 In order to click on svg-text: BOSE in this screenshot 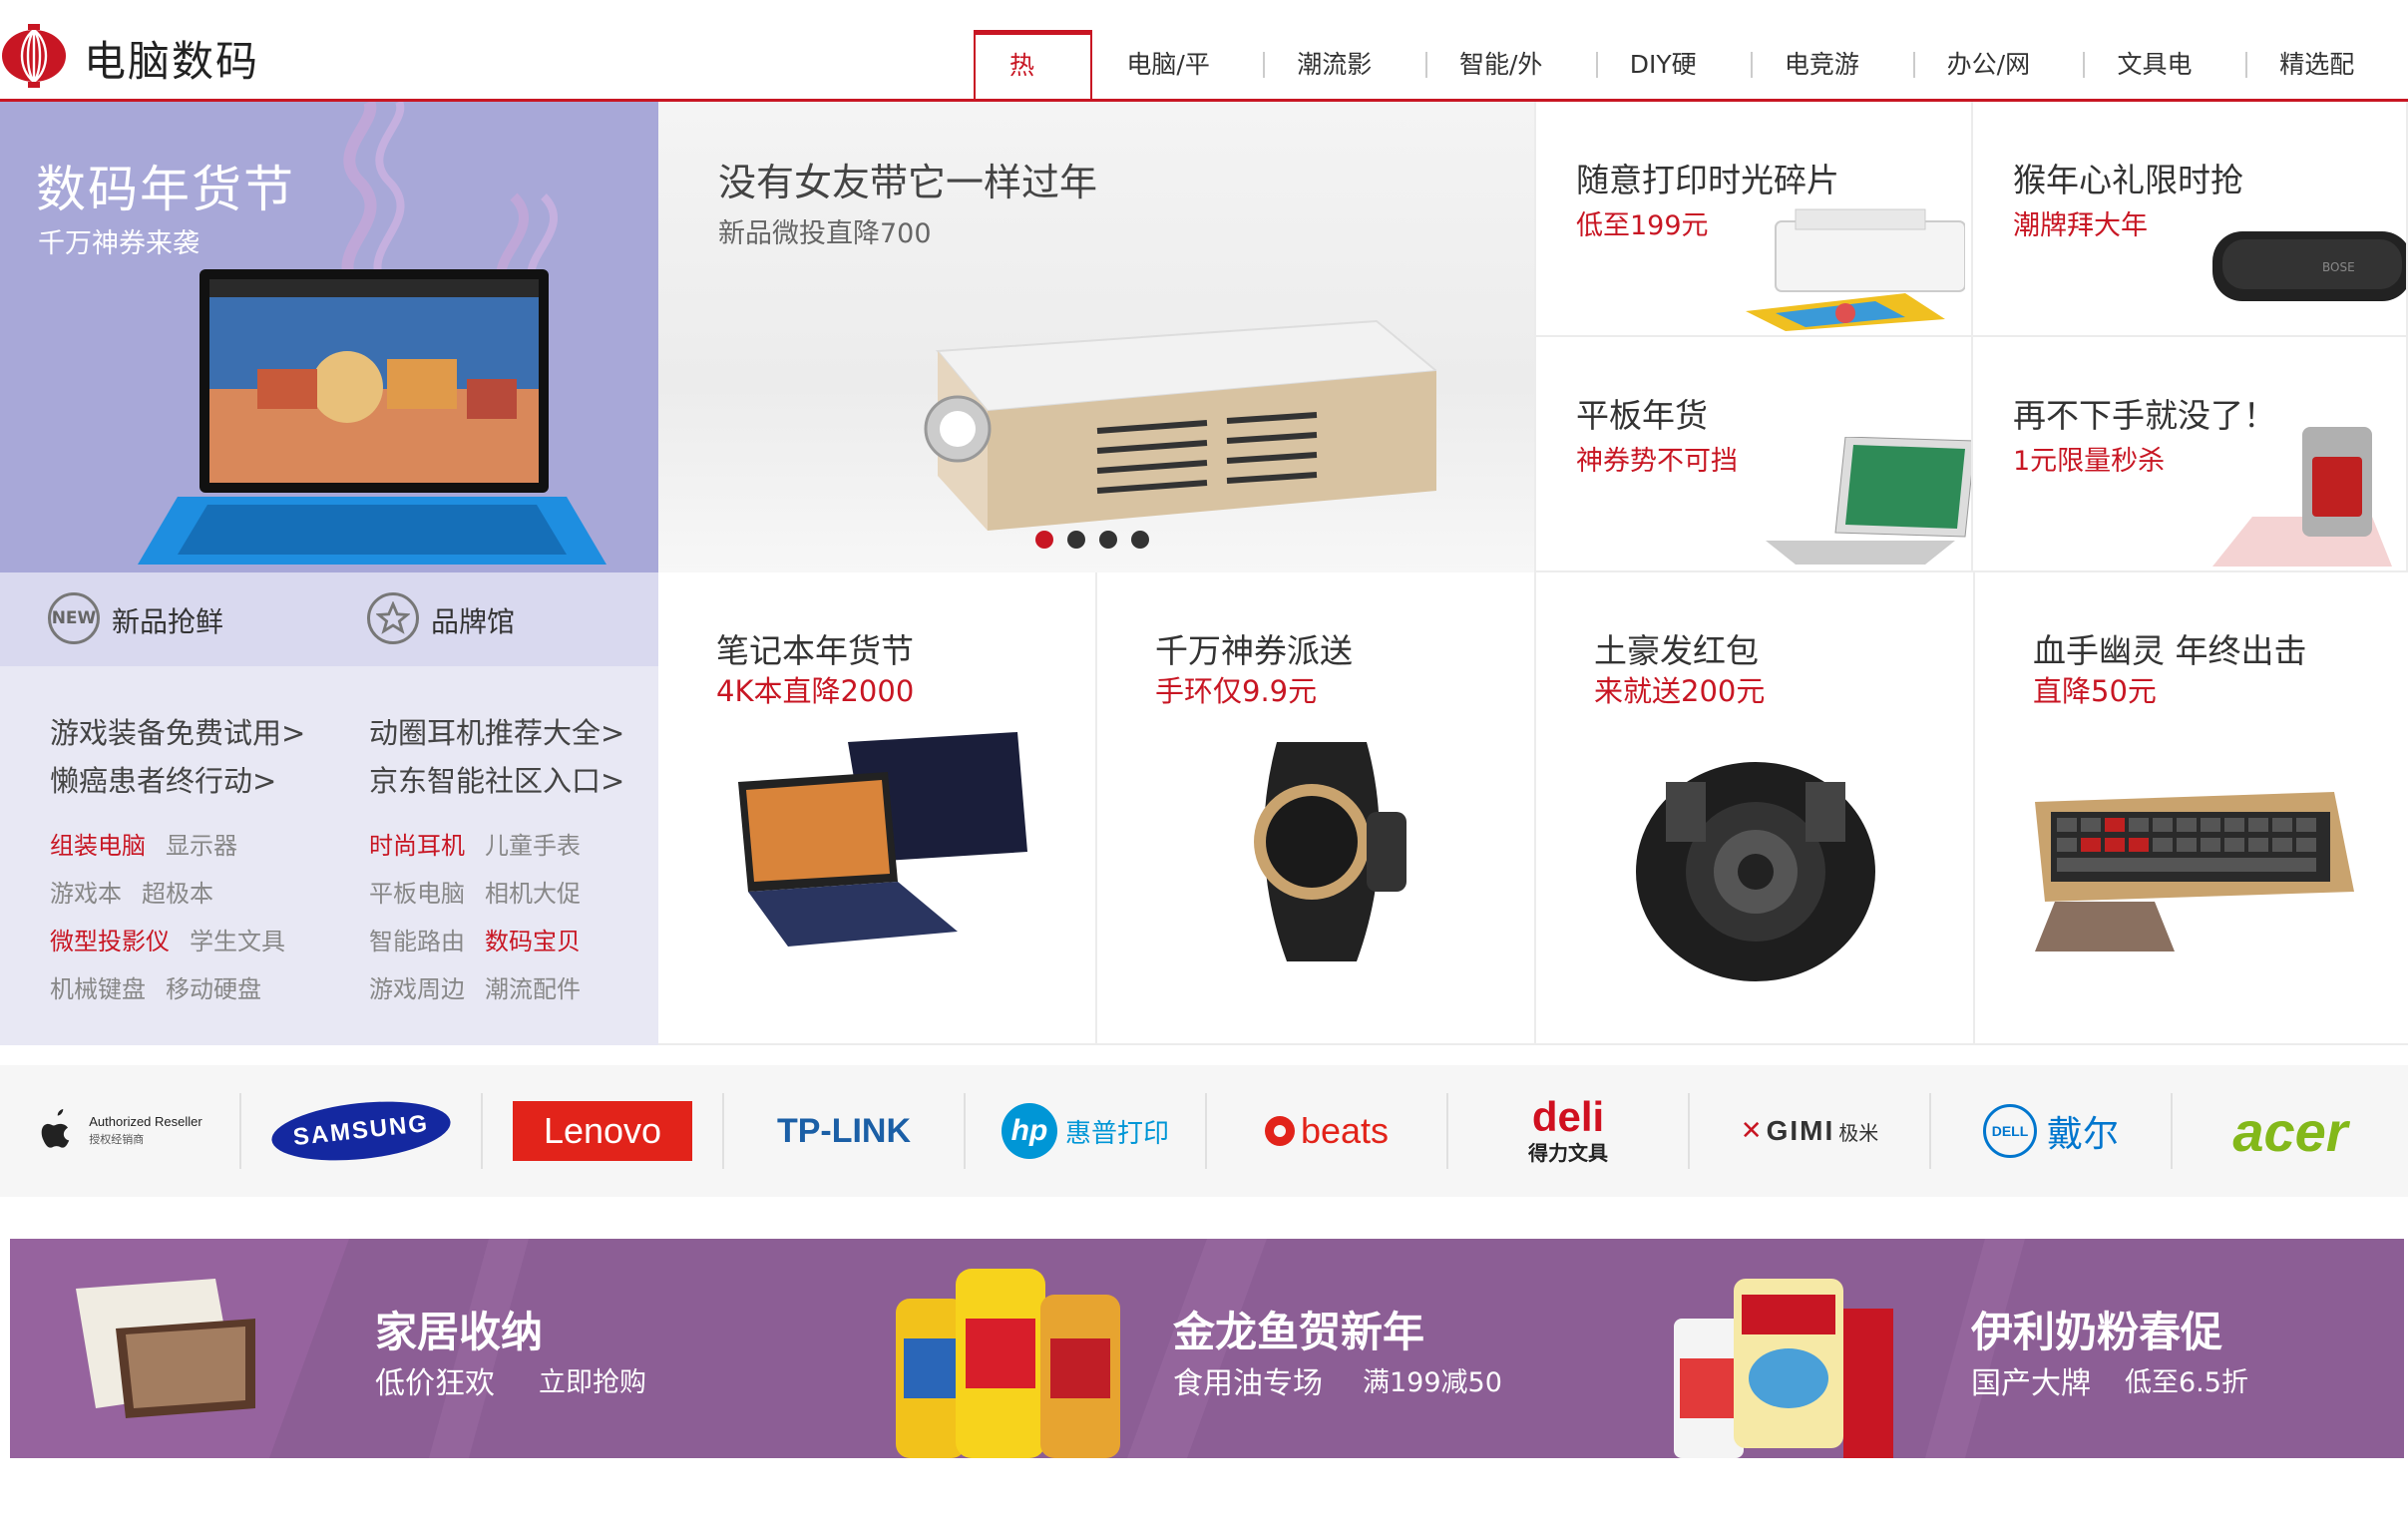, I will do `click(2339, 267)`.